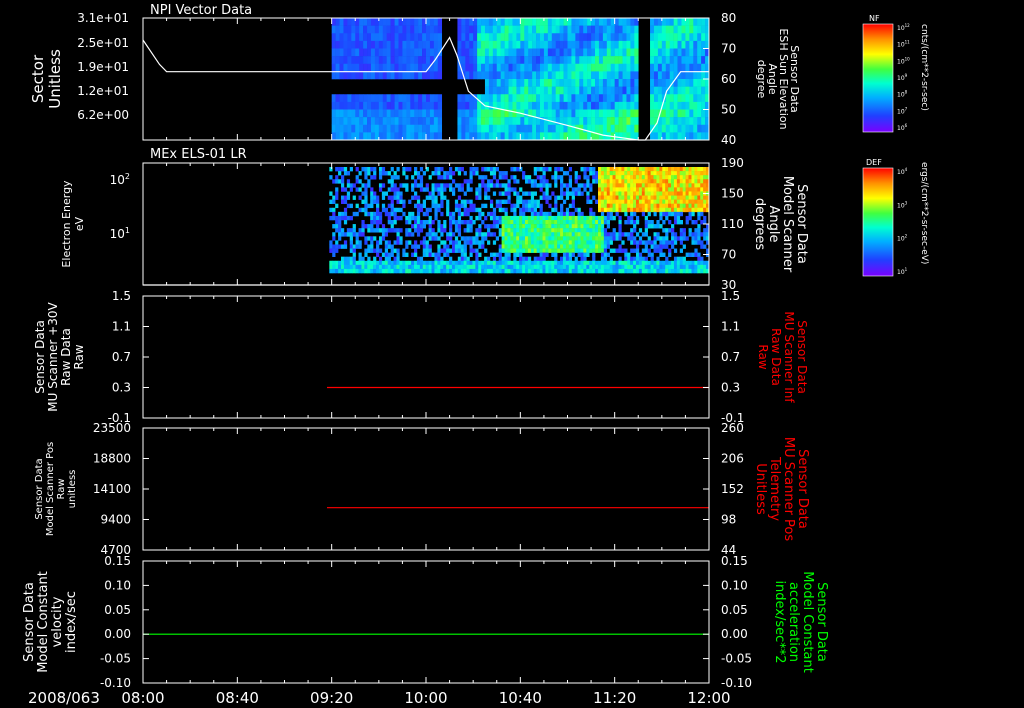  Describe the element at coordinates (793, 622) in the screenshot. I see `right-axis-title-line: acceleration` at that location.